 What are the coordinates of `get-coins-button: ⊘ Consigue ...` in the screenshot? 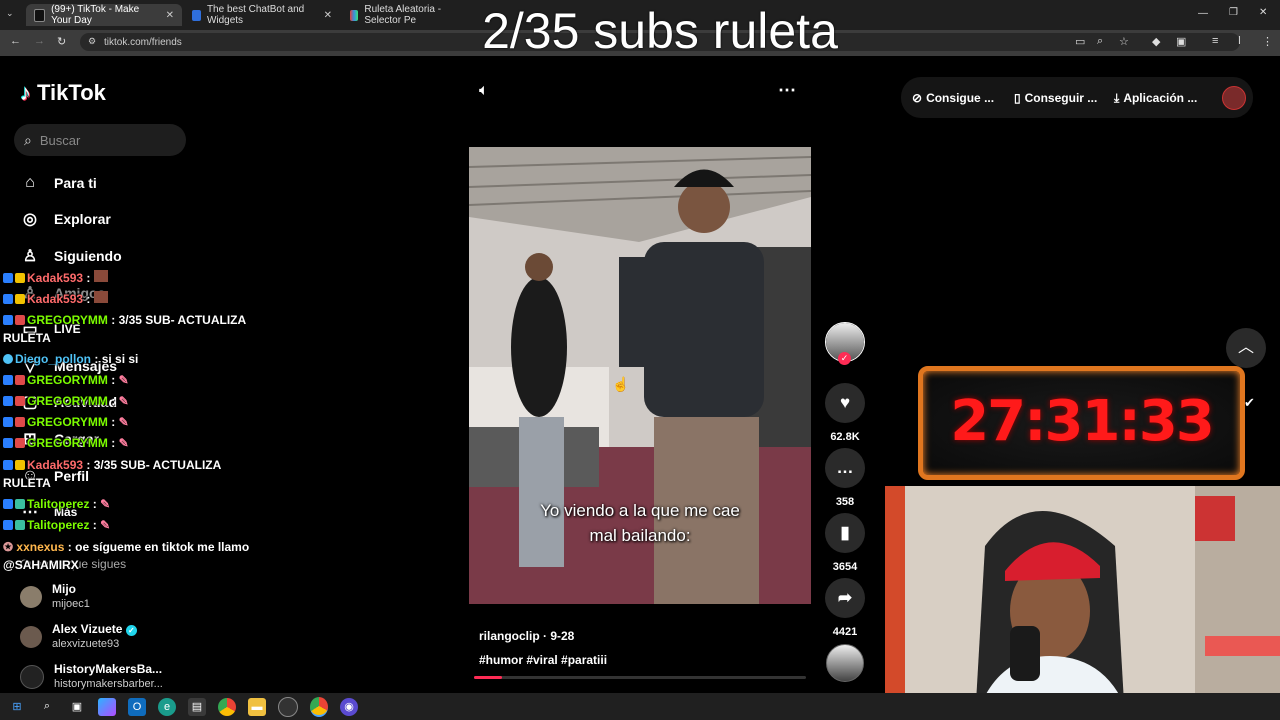 It's located at (953, 98).